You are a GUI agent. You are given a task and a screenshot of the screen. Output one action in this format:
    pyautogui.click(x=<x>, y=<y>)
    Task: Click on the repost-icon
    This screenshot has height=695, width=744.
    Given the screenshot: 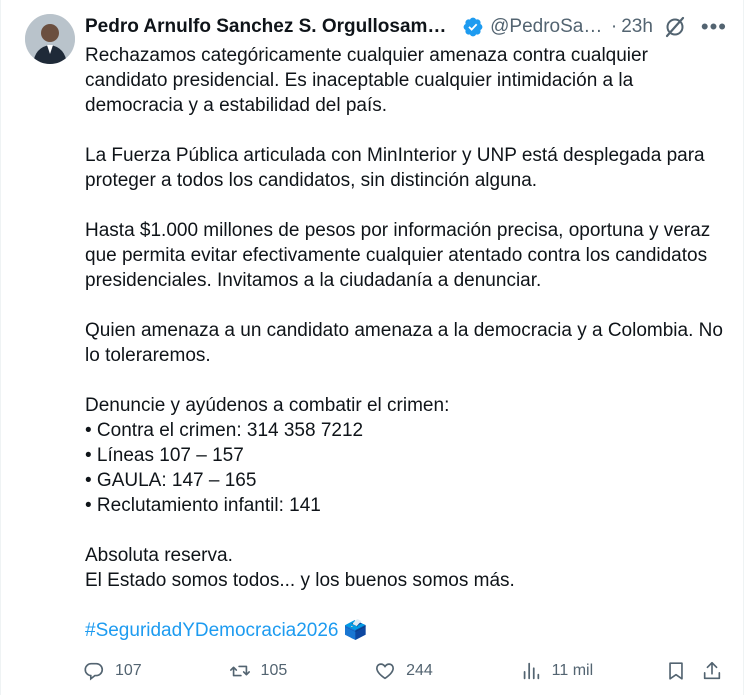 What is the action you would take?
    pyautogui.click(x=239, y=671)
    